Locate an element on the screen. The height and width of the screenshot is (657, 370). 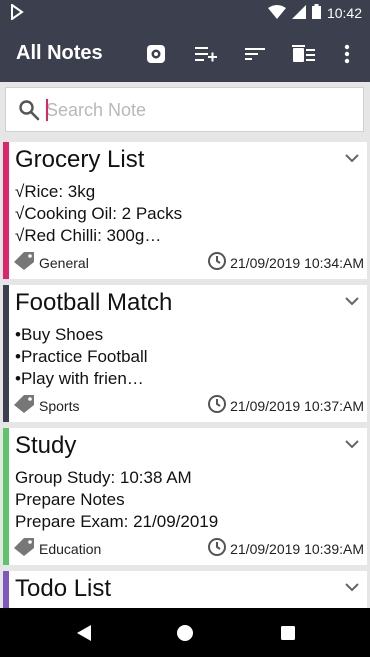
timestamp-label: 21/09/2019 10:34:AM is located at coordinates (297, 262).